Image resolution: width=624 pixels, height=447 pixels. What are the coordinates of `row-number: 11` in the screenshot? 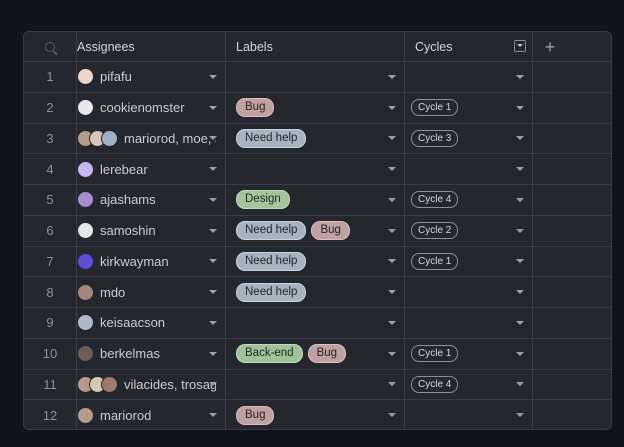 It's located at (50, 384).